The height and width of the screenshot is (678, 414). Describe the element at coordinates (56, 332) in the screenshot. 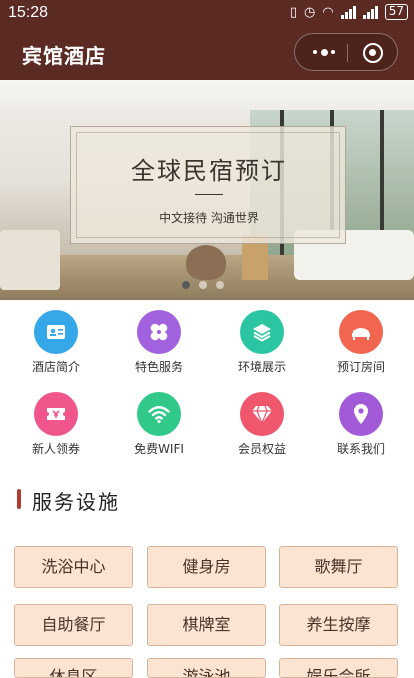

I see `id-card-icon` at that location.